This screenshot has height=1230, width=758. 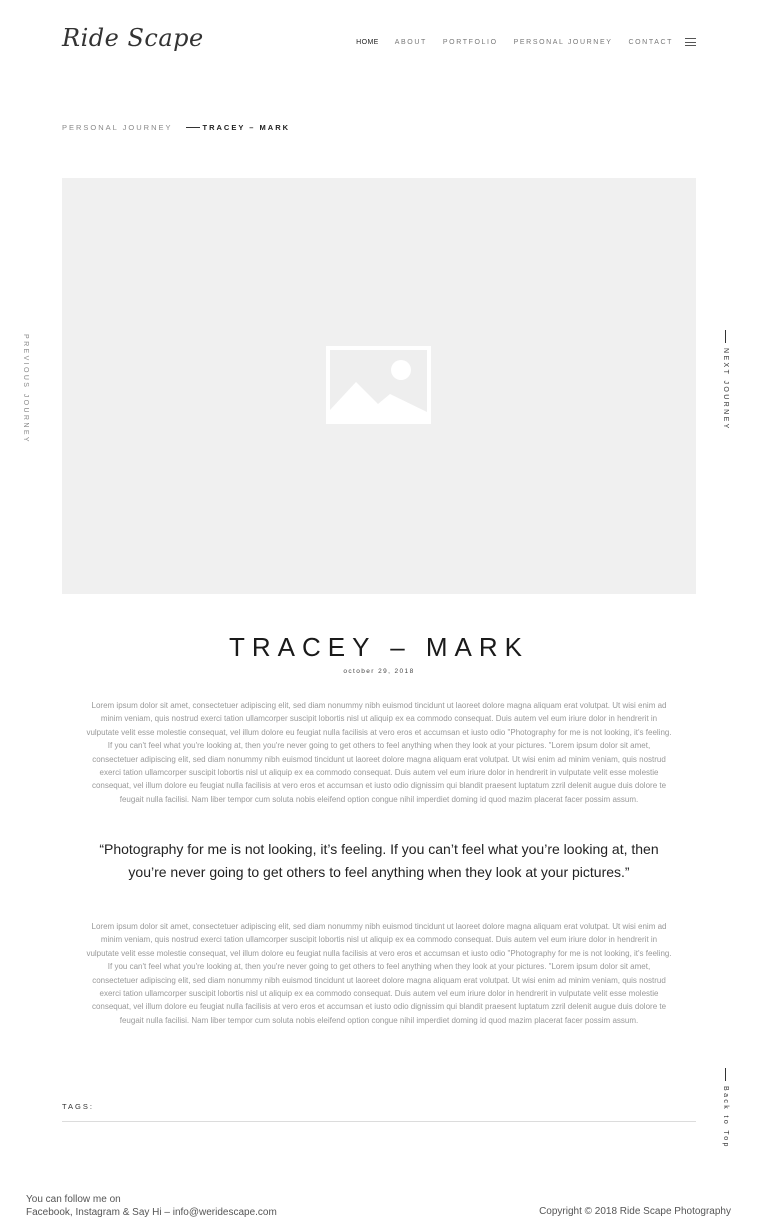 What do you see at coordinates (25, 389) in the screenshot?
I see `previous-journey-link: PREVIOUS JOURNEY` at bounding box center [25, 389].